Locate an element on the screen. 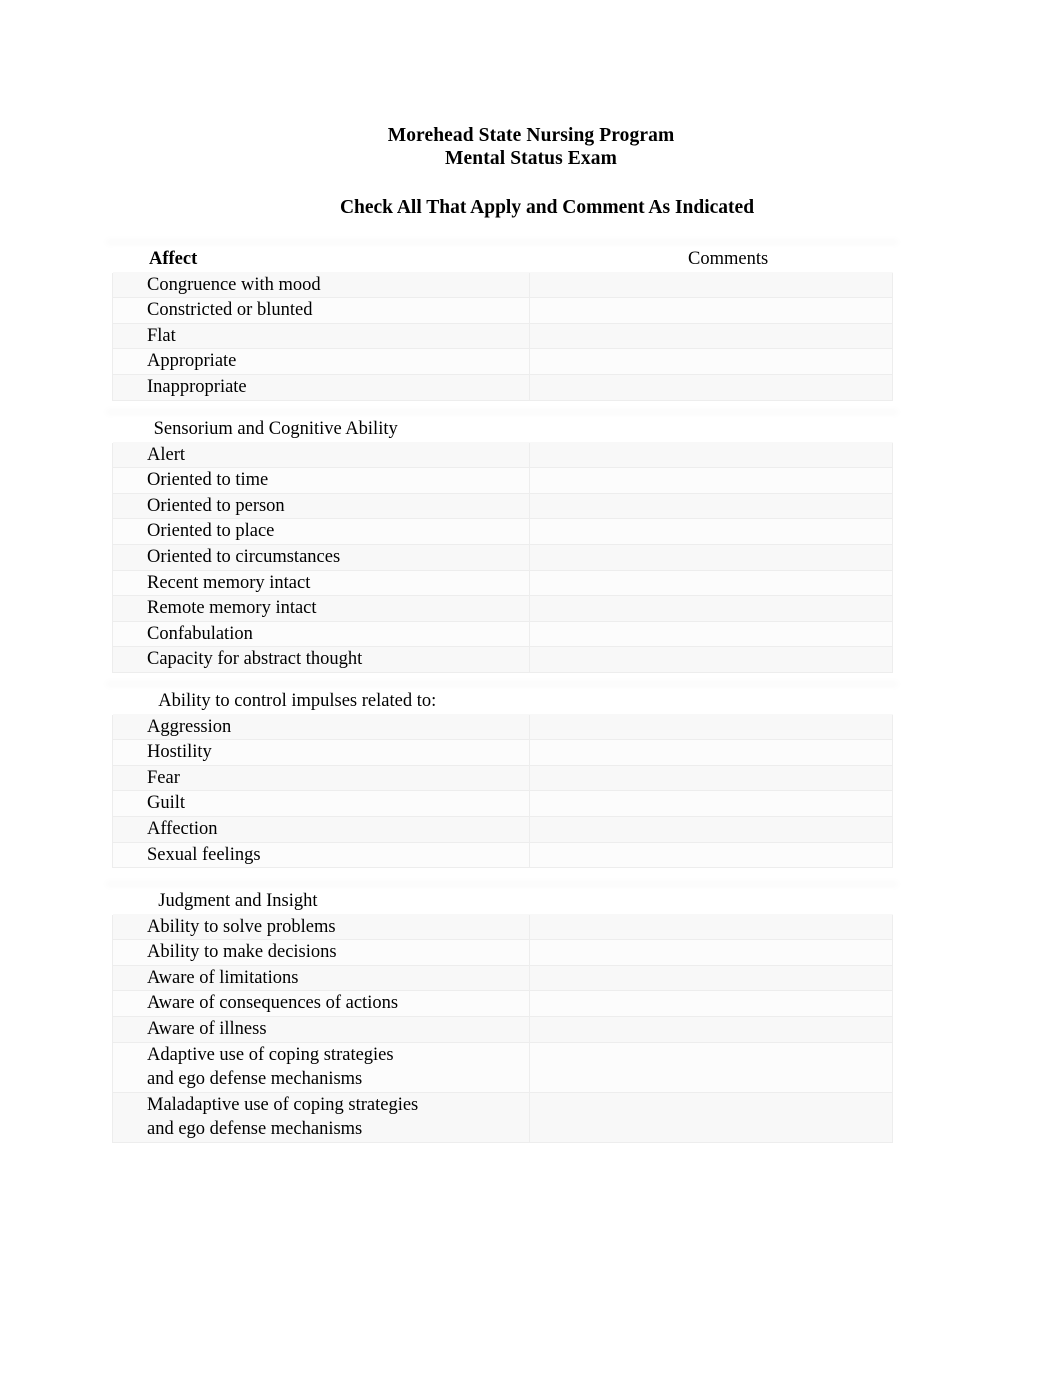 The image size is (1062, 1377). table-row: Capacity for abstract thought is located at coordinates (502, 659).